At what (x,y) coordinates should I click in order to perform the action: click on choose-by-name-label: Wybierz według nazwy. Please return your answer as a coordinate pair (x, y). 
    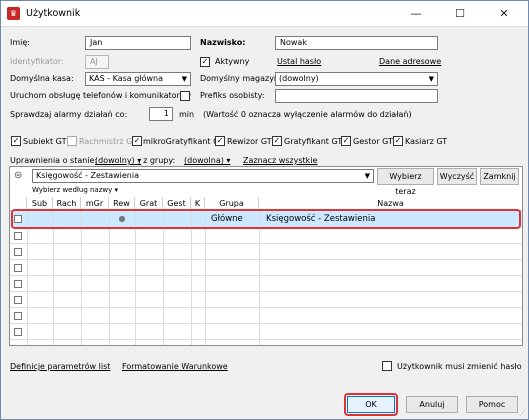
    Looking at the image, I should click on (72, 190).